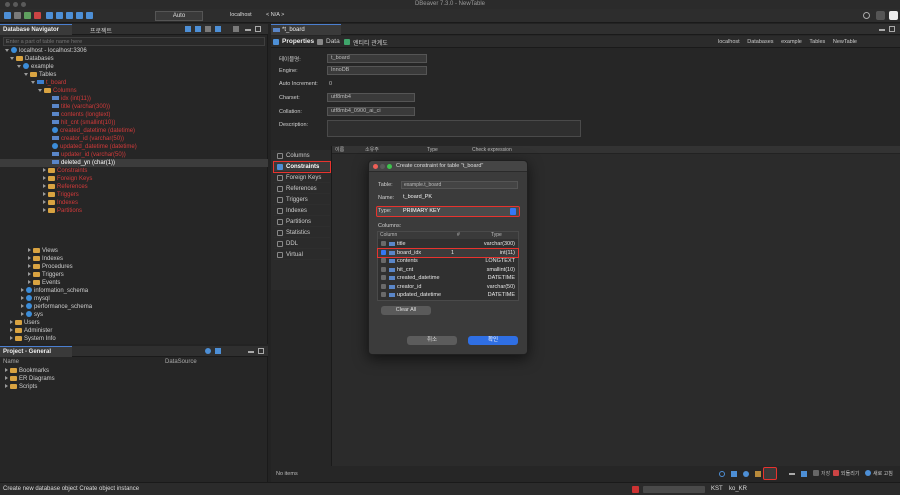 This screenshot has height=495, width=900. I want to click on side-tab-ddl: DDL, so click(302, 244).